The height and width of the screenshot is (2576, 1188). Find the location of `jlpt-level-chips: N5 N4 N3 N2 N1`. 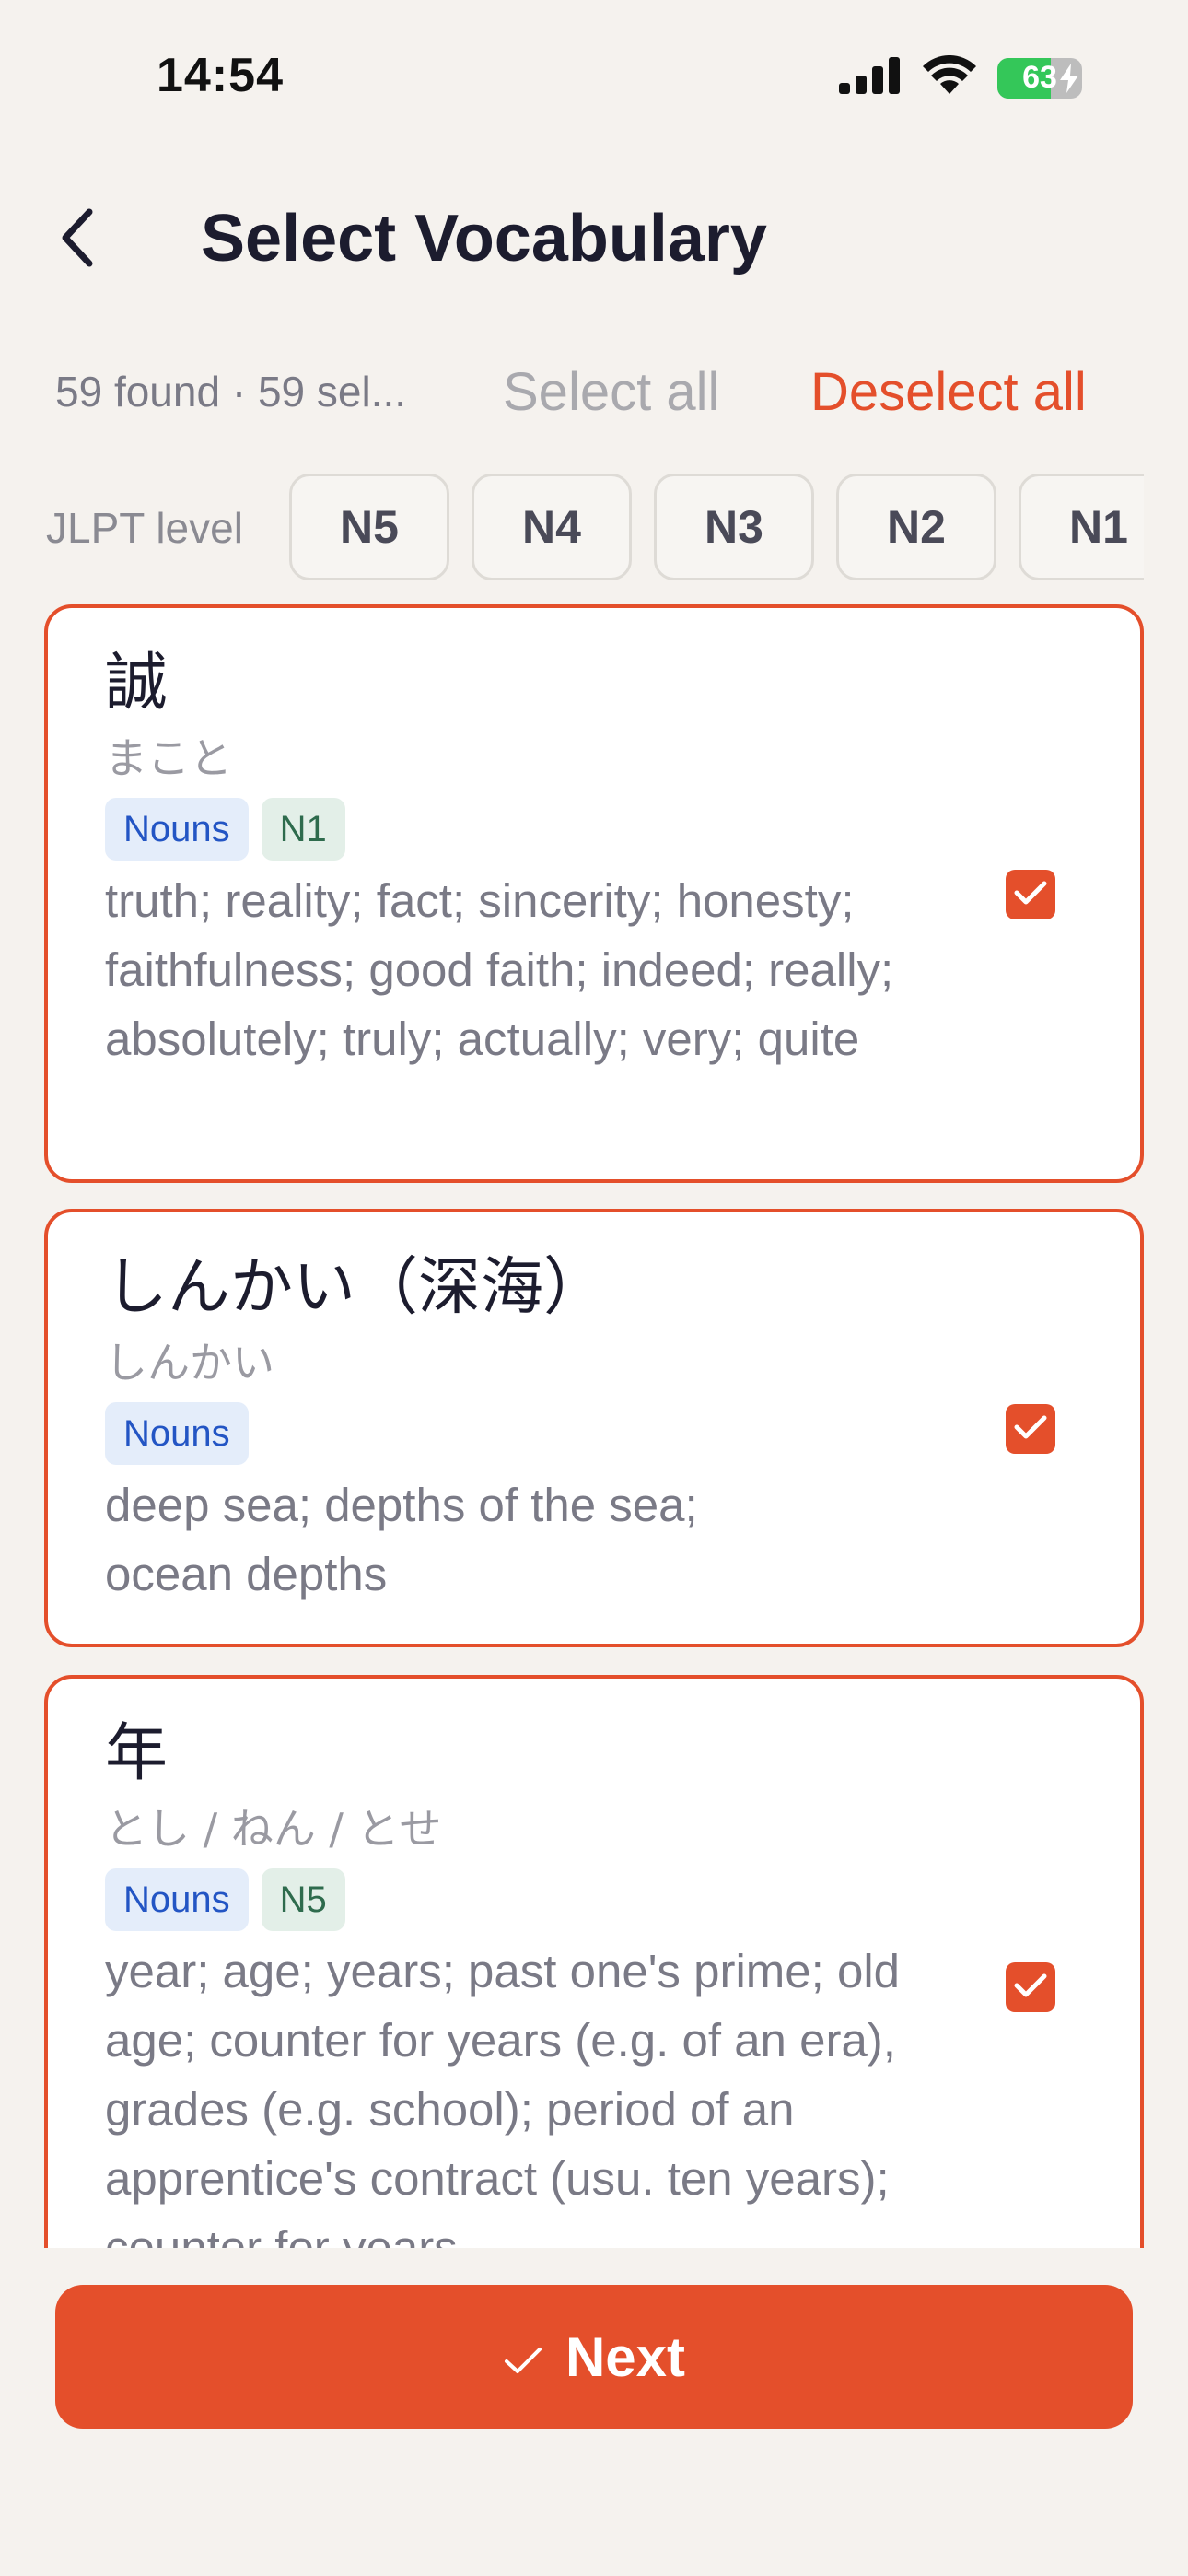

jlpt-level-chips: N5 N4 N3 N2 N1 is located at coordinates (716, 528).